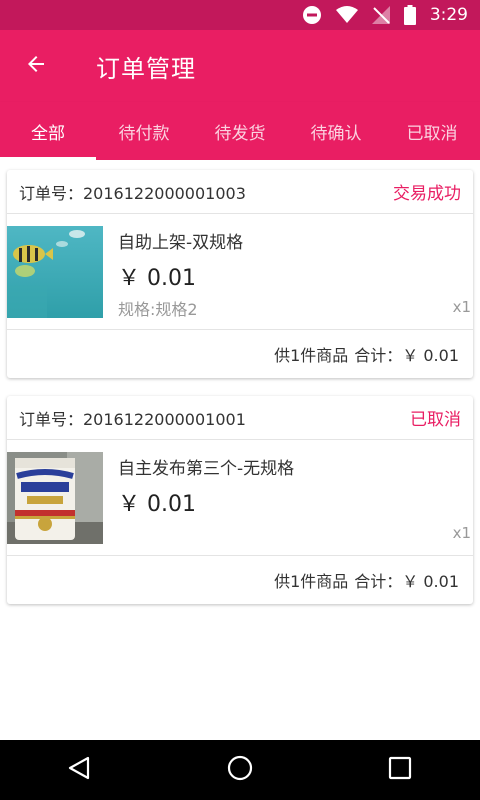  Describe the element at coordinates (206, 469) in the screenshot. I see `product-name: 自主发布第三个-无规格` at that location.